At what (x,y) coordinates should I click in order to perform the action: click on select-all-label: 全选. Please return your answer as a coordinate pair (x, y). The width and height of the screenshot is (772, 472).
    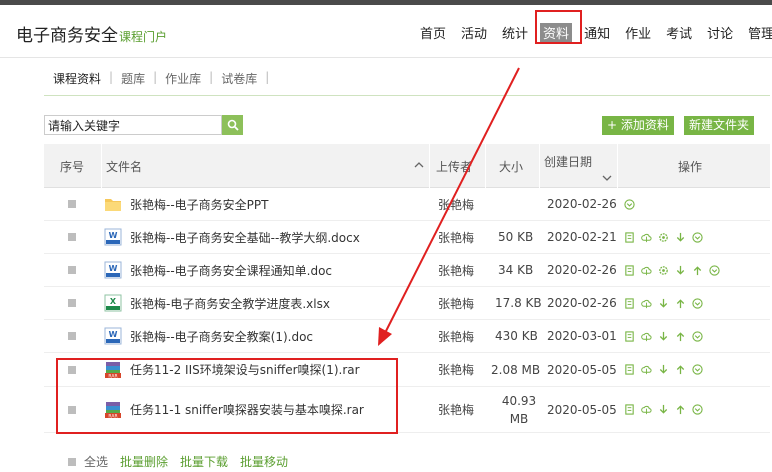
    Looking at the image, I should click on (96, 461).